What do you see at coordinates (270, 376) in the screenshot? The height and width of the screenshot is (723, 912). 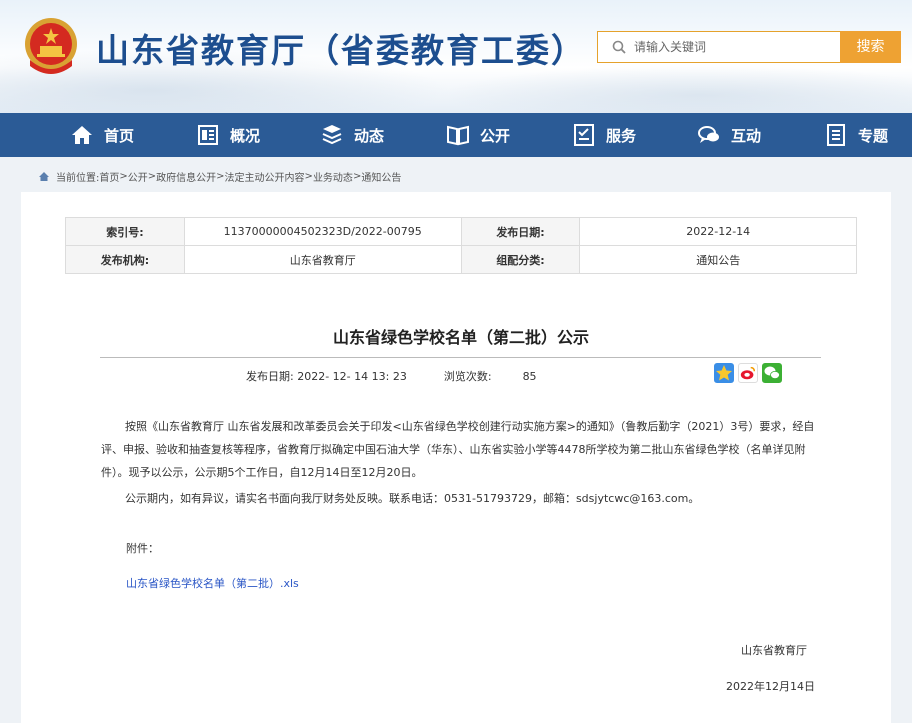 I see `pub-label: 发布日期:` at bounding box center [270, 376].